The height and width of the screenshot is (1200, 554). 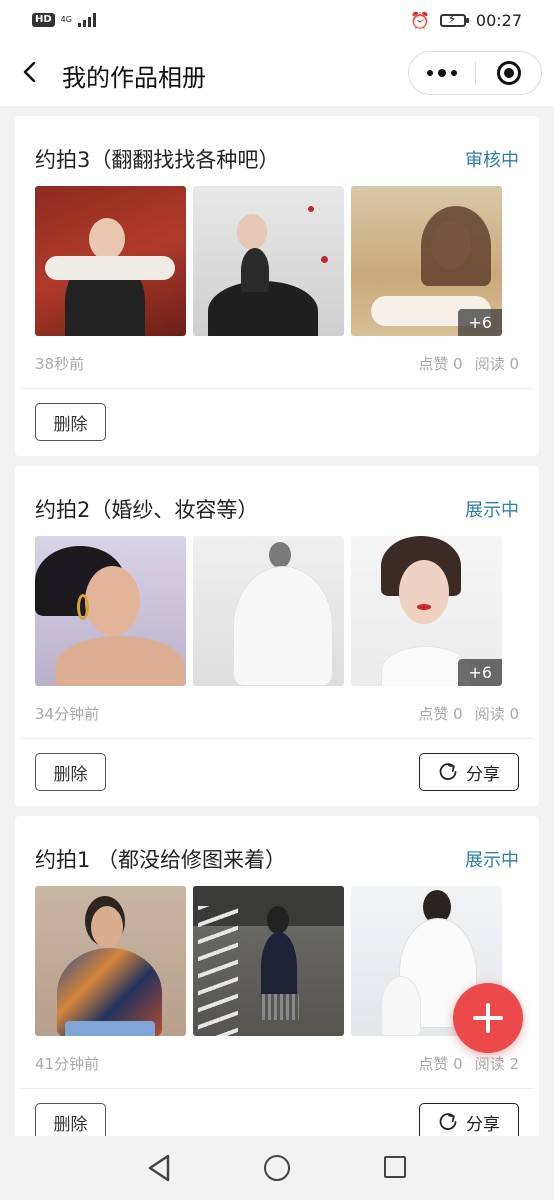 What do you see at coordinates (496, 1064) in the screenshot?
I see `read-count: 阅读 2` at bounding box center [496, 1064].